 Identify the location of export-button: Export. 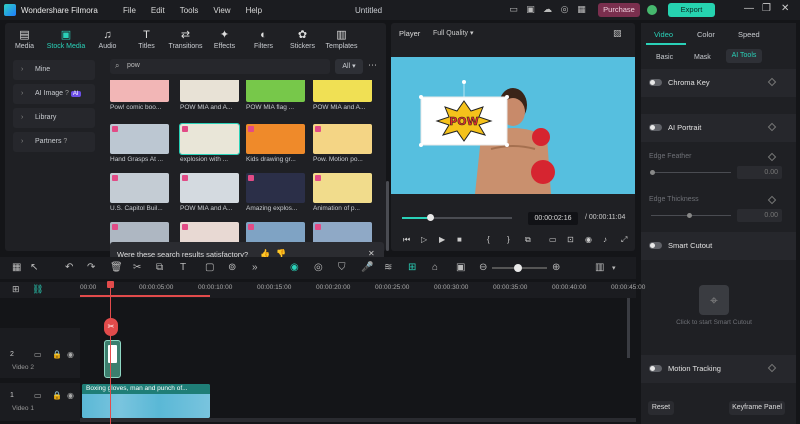
(691, 10).